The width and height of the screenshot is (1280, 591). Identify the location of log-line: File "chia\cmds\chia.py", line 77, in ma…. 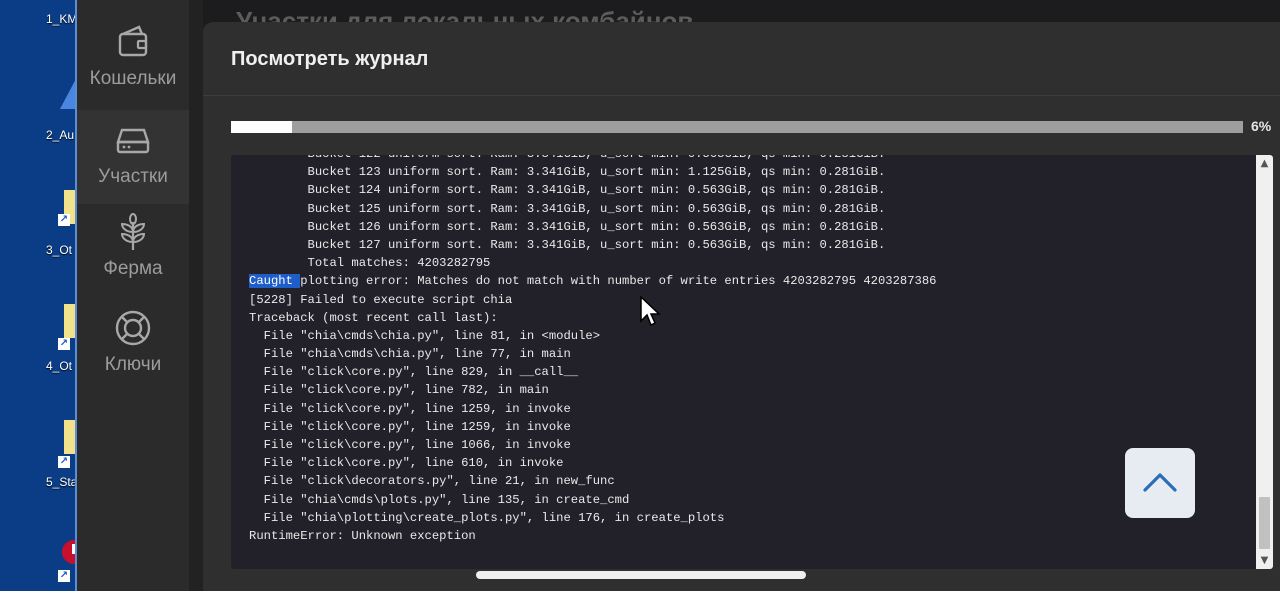
(410, 354).